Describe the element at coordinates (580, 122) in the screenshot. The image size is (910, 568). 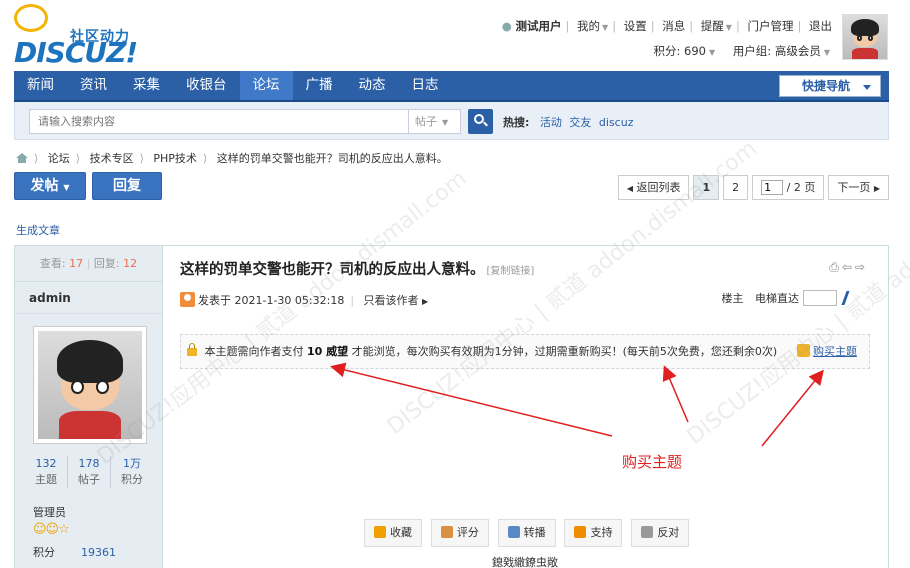
I see `hot-term: 交友` at that location.